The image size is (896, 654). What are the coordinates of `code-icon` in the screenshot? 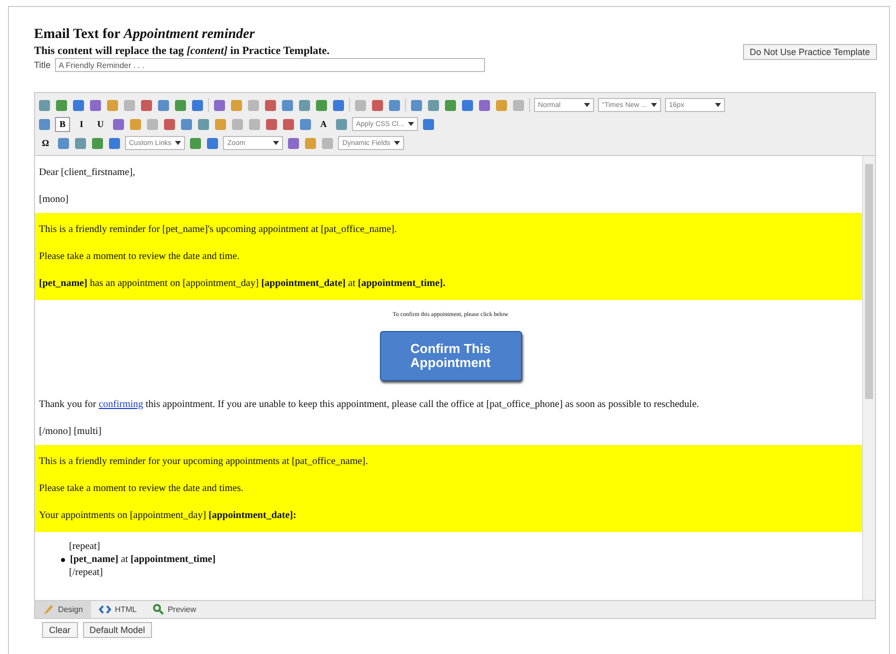 It's located at (104, 609).